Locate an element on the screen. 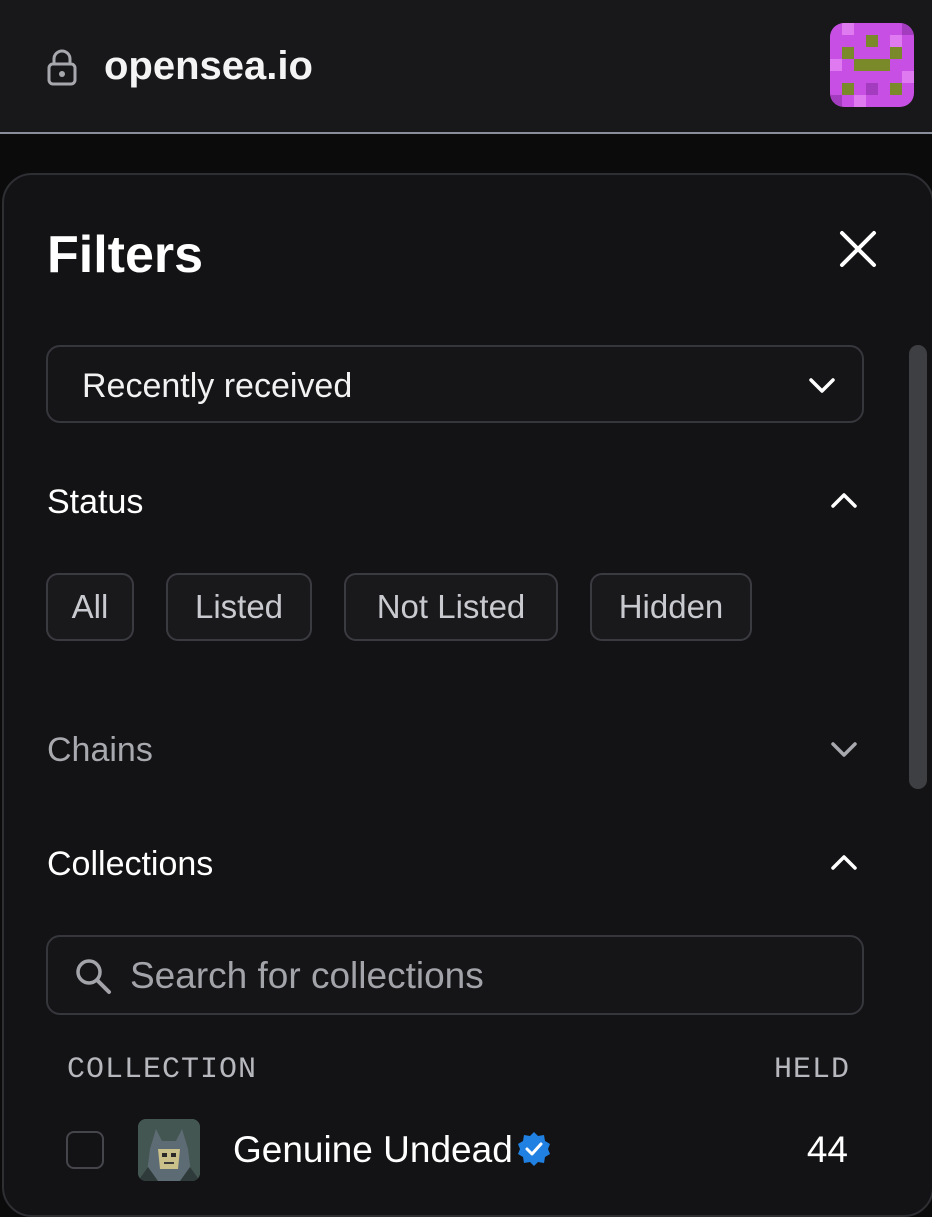 The width and height of the screenshot is (932, 1217). pixel-avatar-icon is located at coordinates (872, 65).